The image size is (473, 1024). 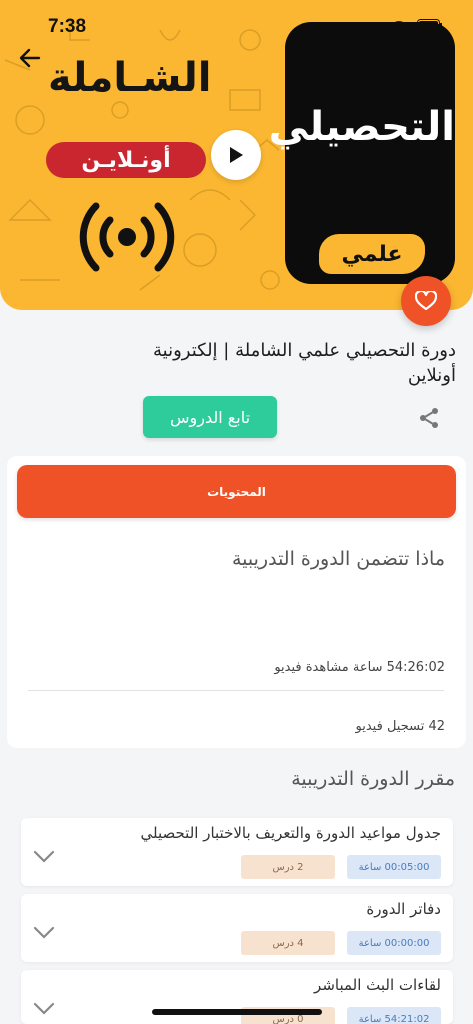 I want to click on hero-brand-word: الشـاملة, so click(x=130, y=78).